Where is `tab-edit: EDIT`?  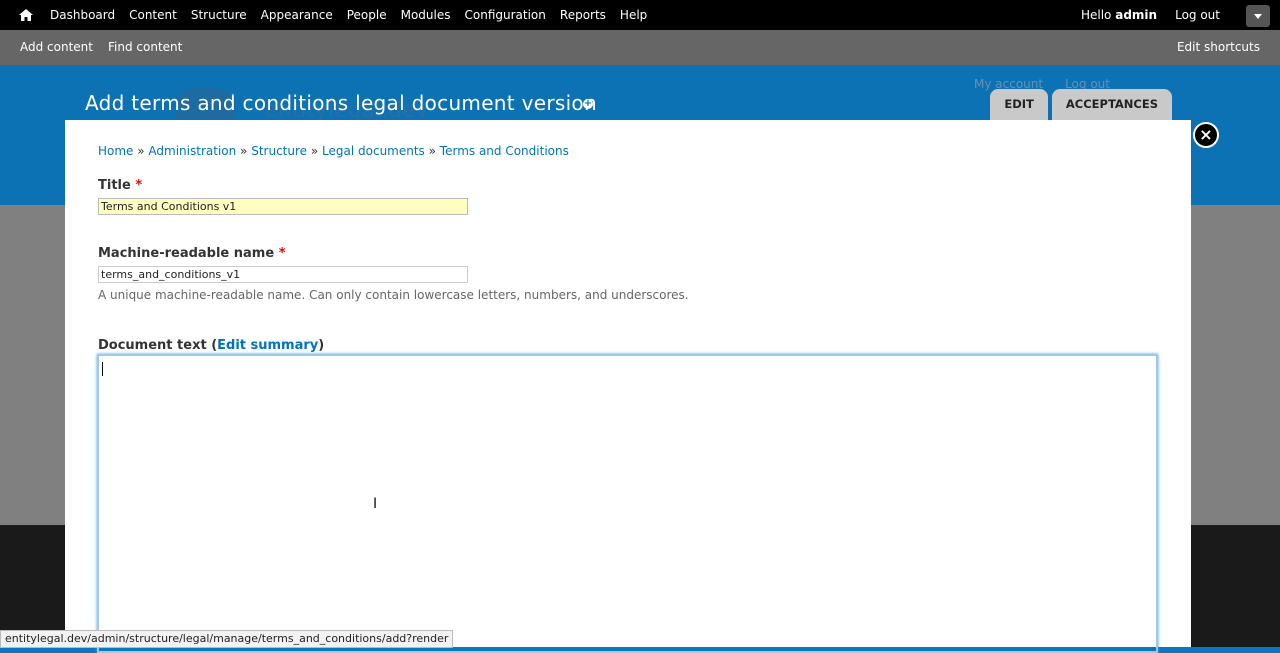
tab-edit: EDIT is located at coordinates (1019, 104).